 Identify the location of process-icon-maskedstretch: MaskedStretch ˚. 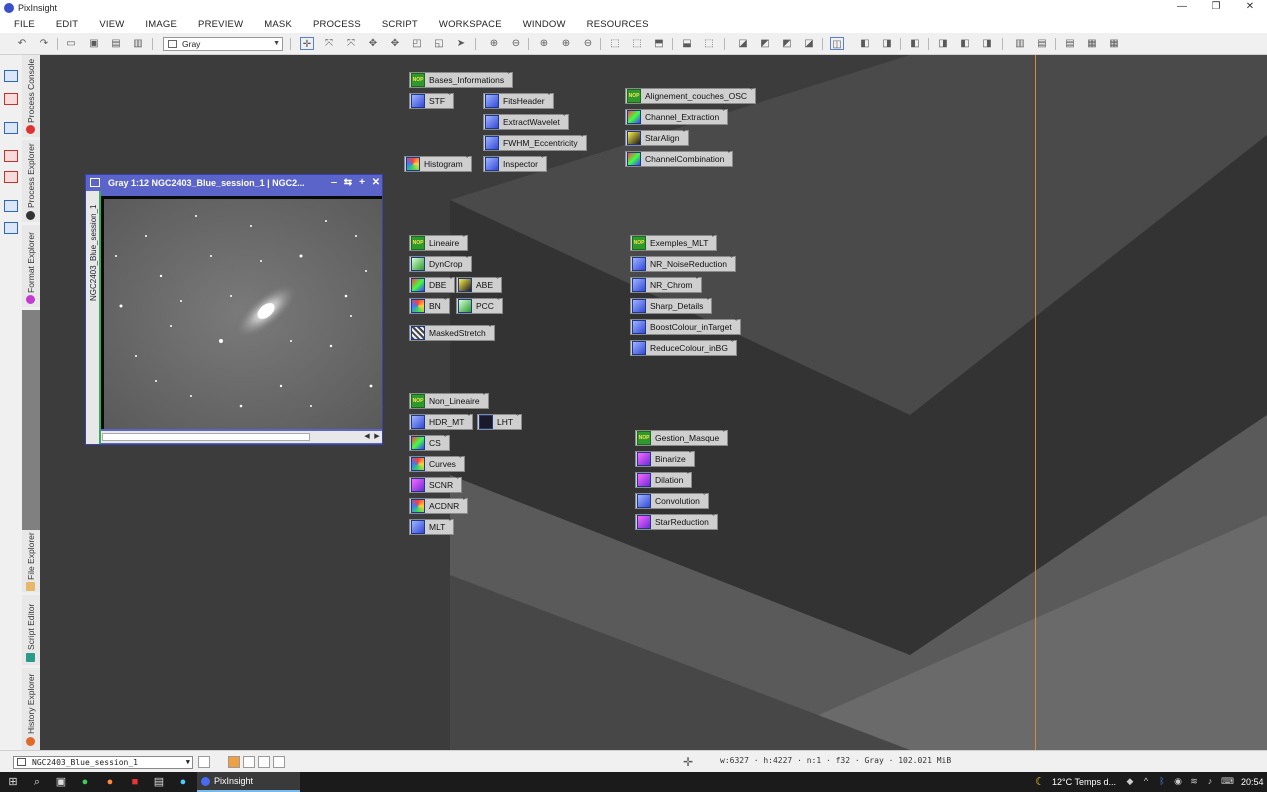
(452, 332).